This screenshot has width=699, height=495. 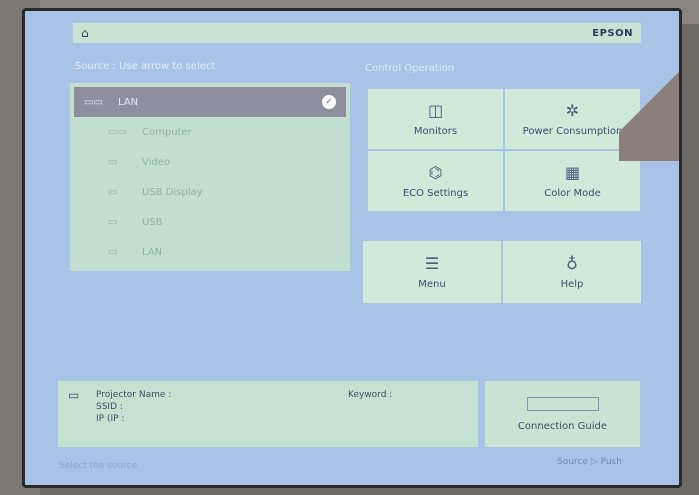 I want to click on connection-guide-button: Connection Guide, so click(x=562, y=414).